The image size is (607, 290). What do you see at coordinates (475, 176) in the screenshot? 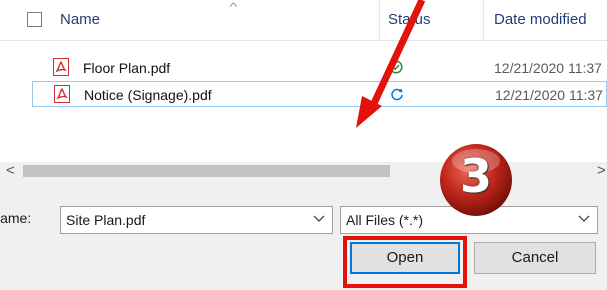
I see `step-number: 3` at bounding box center [475, 176].